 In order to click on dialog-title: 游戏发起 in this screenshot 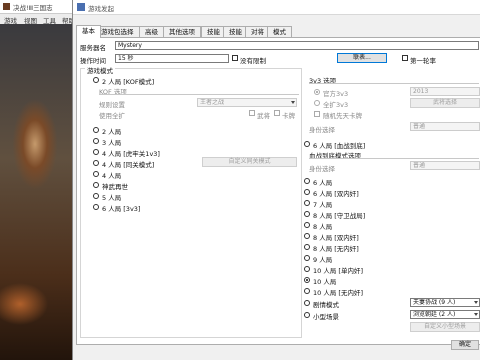, I will do `click(101, 9)`.